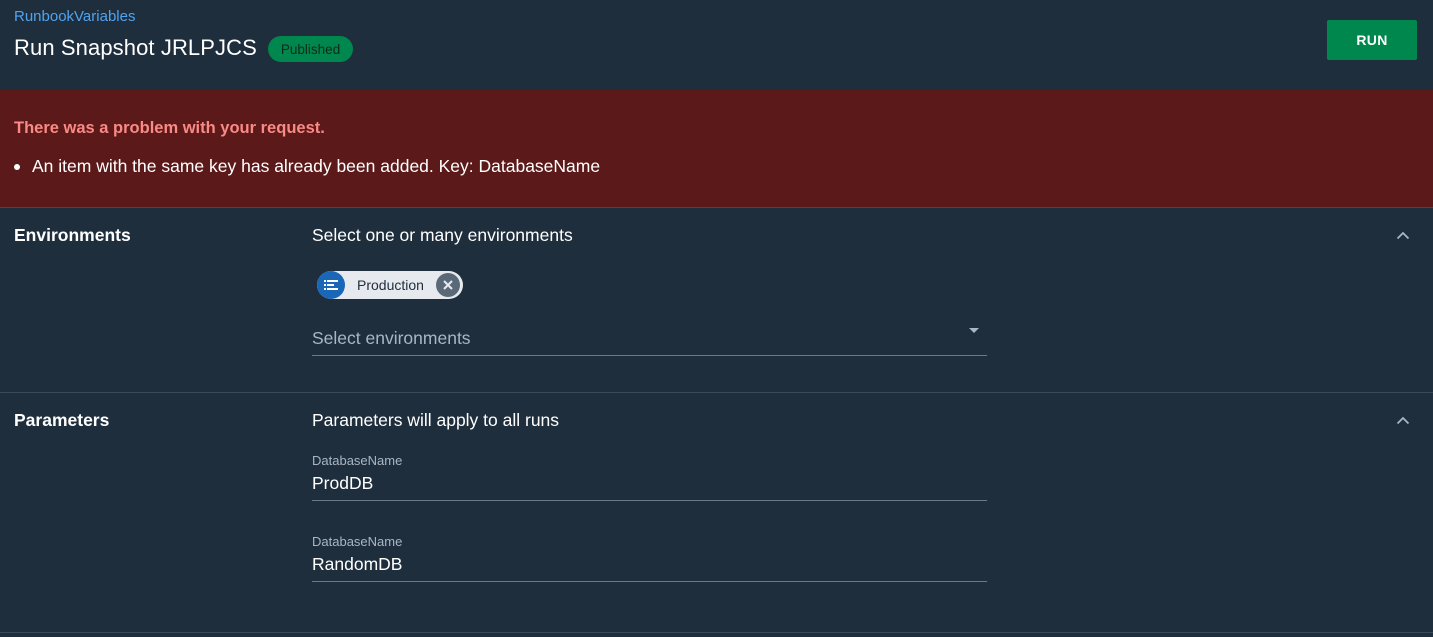 Image resolution: width=1433 pixels, height=637 pixels. Describe the element at coordinates (17, 166) in the screenshot. I see `bullet-icon` at that location.